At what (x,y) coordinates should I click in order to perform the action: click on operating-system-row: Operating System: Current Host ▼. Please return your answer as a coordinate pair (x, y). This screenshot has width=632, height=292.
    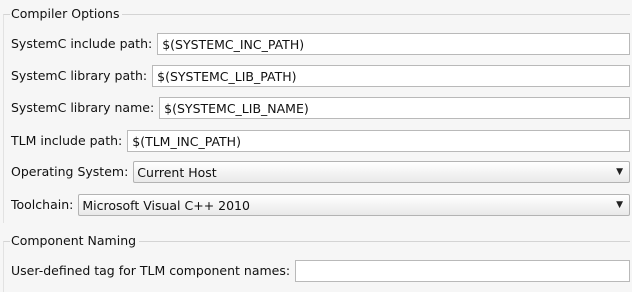
    Looking at the image, I should click on (320, 172).